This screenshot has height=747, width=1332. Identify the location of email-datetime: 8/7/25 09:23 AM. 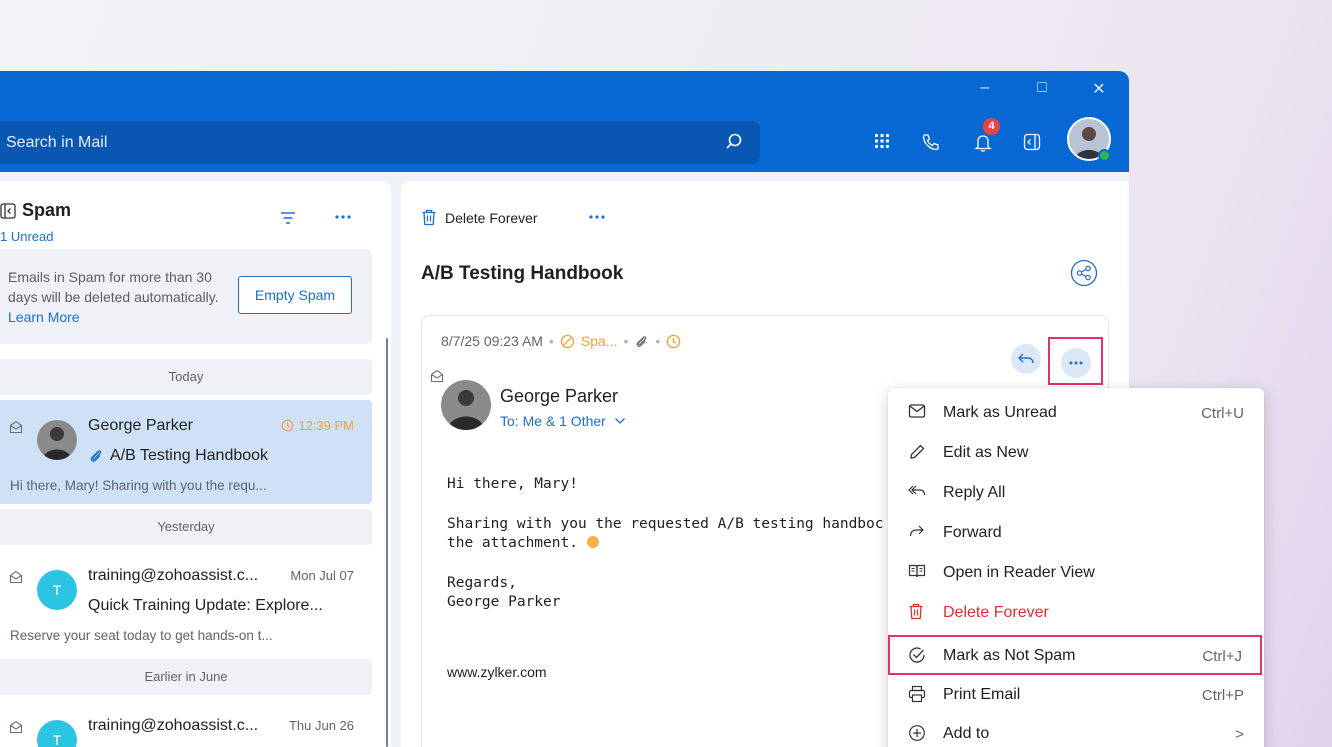
(492, 341).